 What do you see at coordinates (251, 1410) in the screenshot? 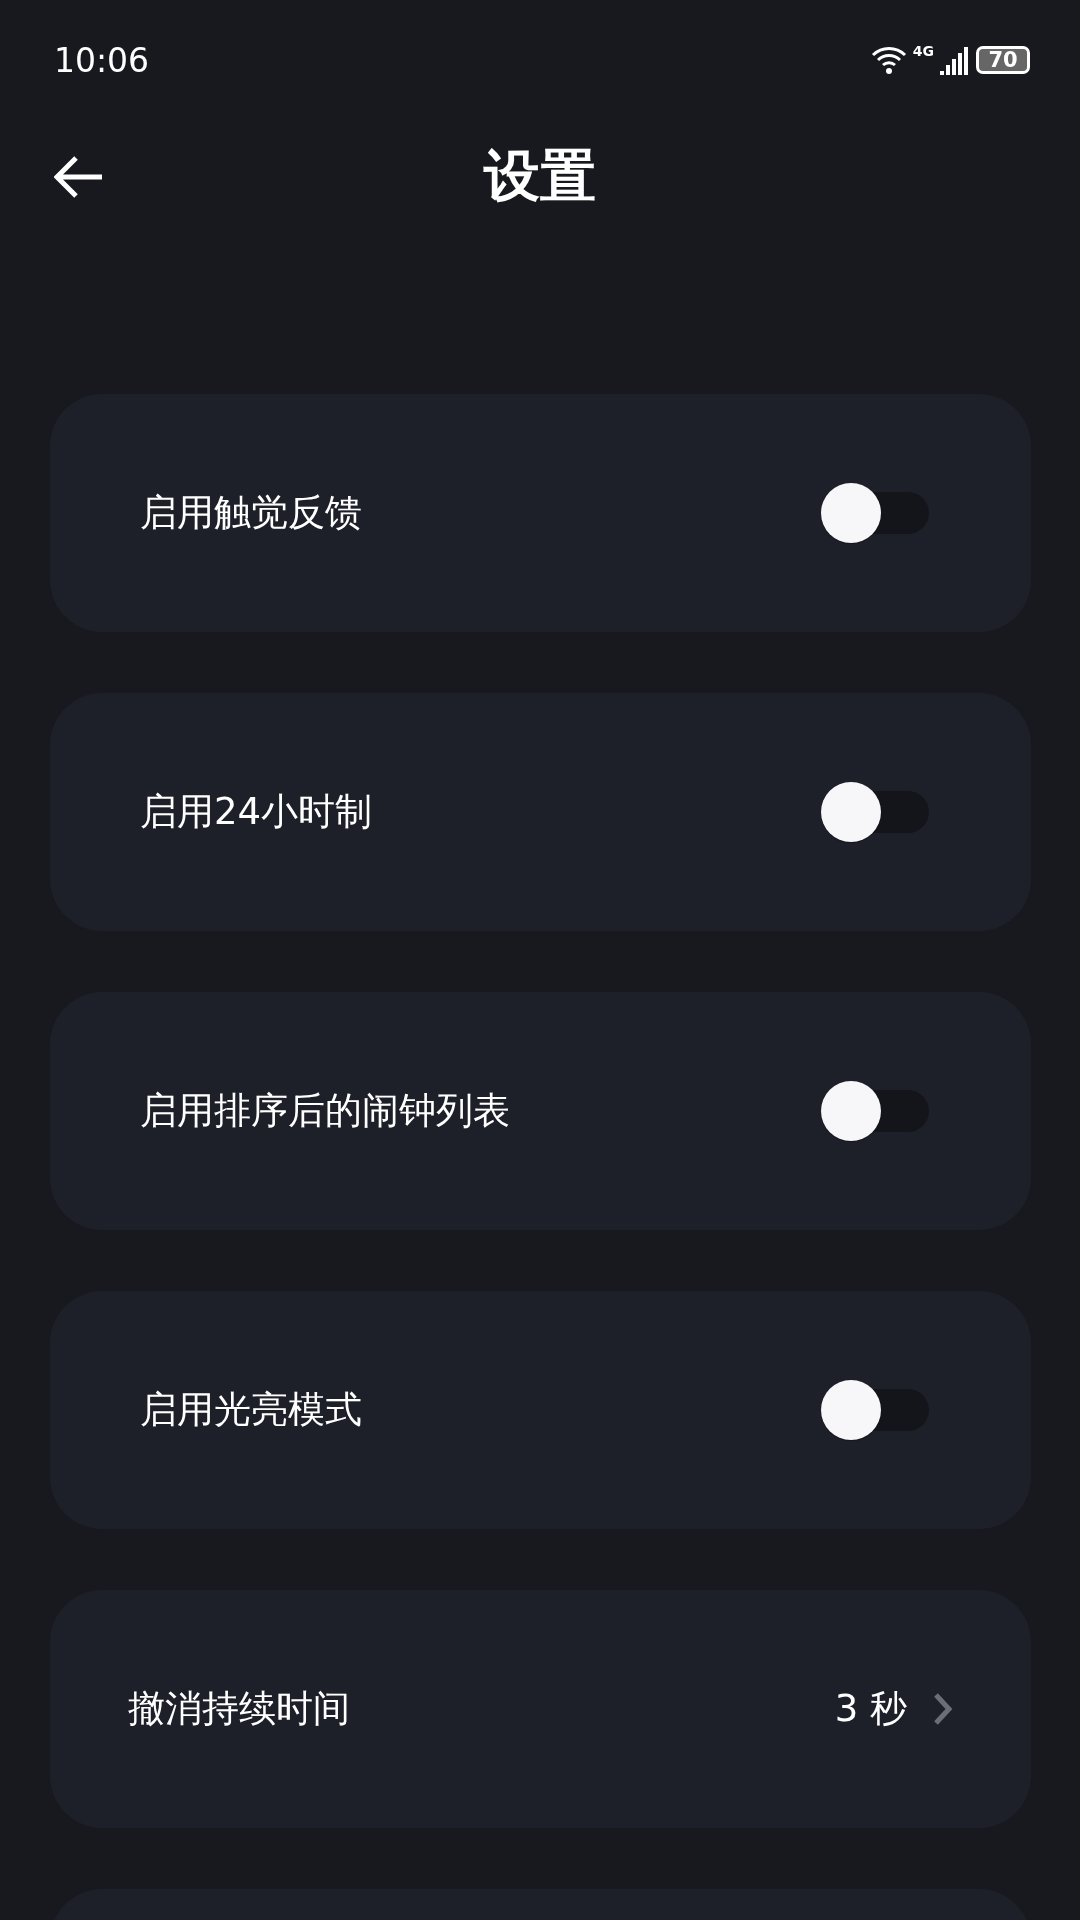
I see `setting-label: 启用光亮模式` at bounding box center [251, 1410].